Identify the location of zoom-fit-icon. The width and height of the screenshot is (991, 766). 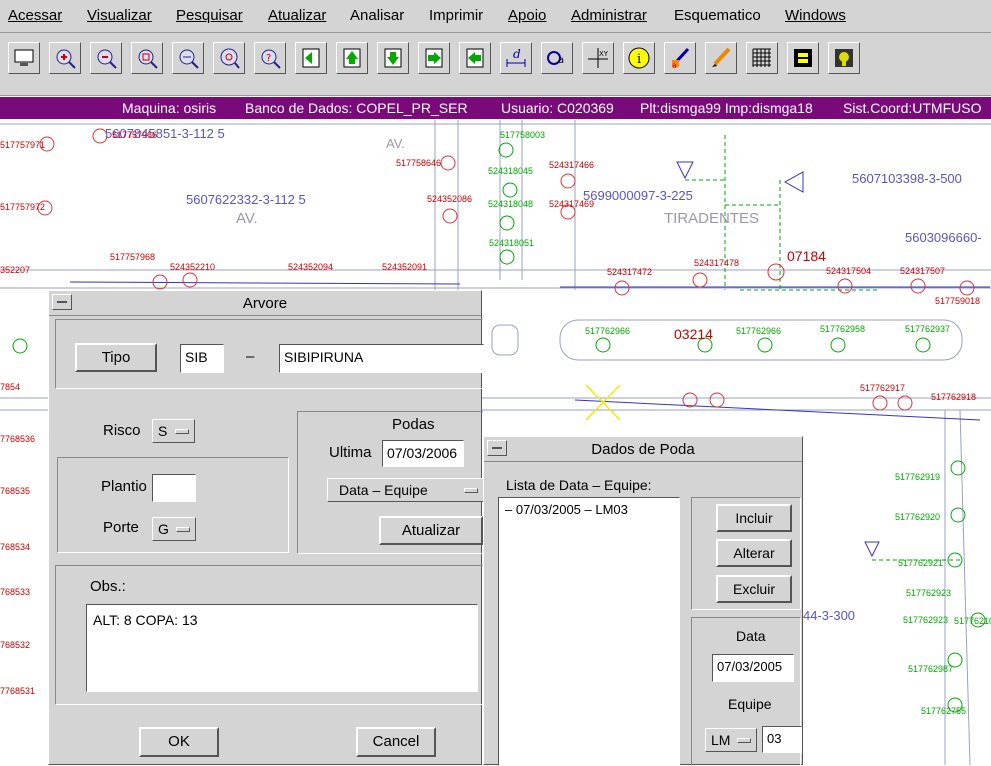
(229, 58).